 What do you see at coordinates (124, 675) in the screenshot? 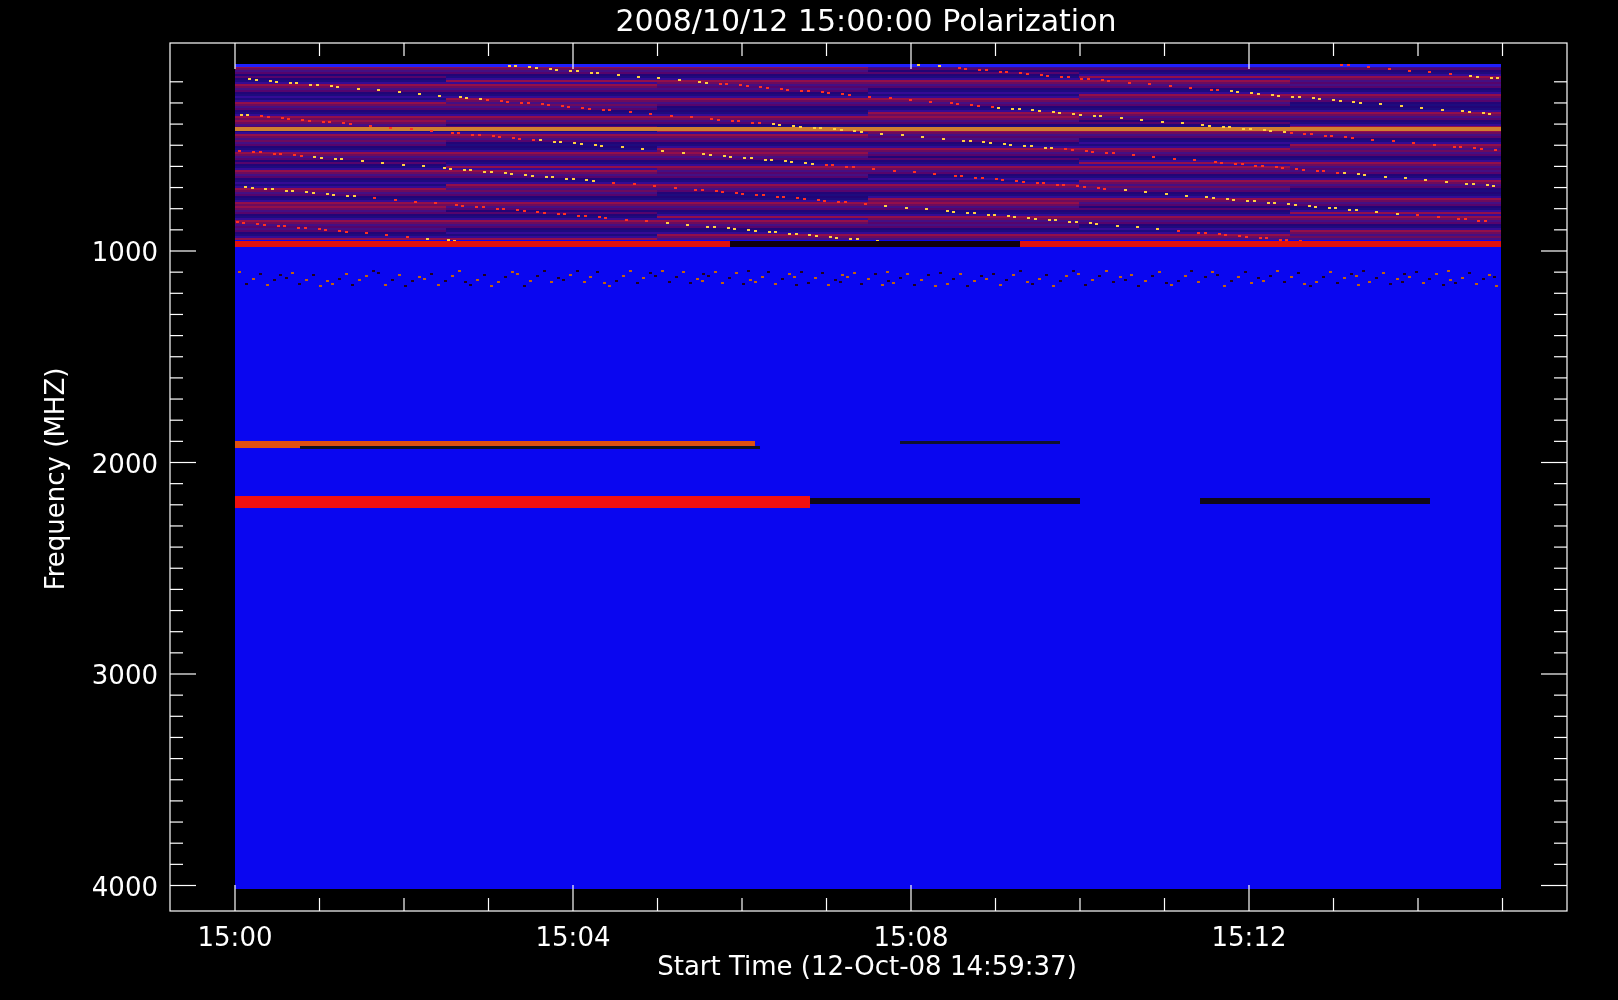
I see `y-tick-label: 3000` at bounding box center [124, 675].